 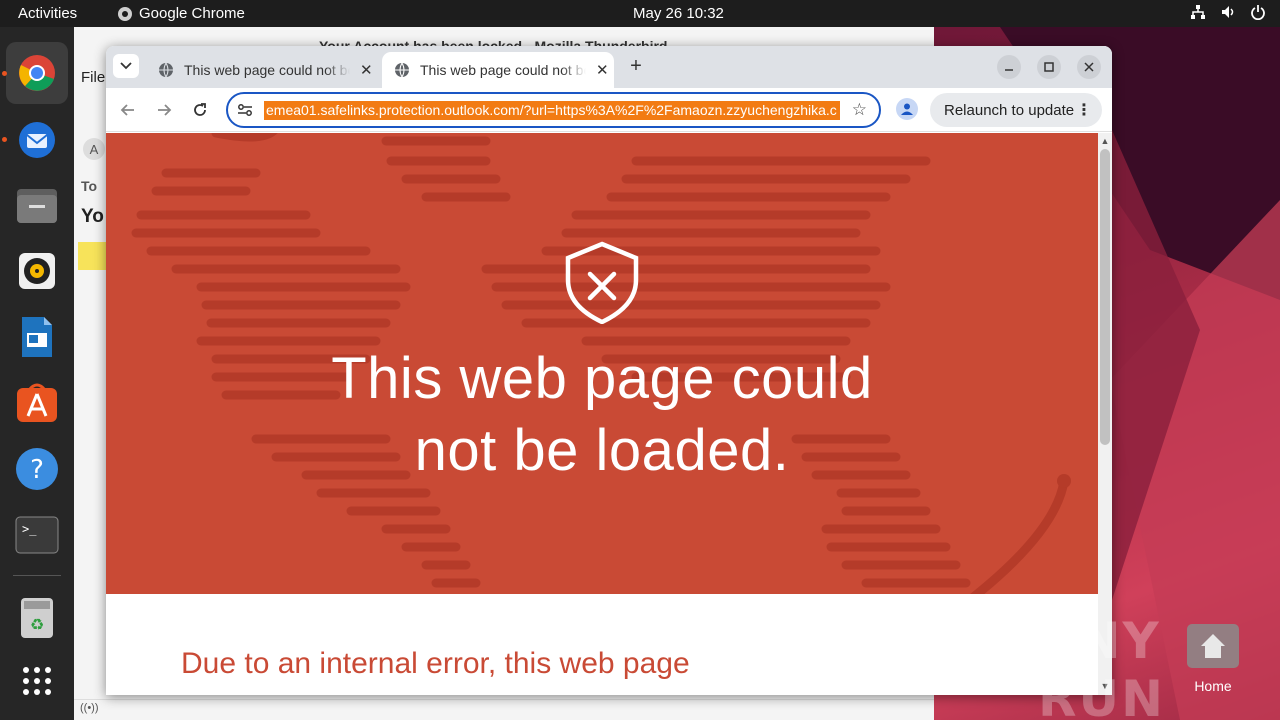 I want to click on minimize-icon, so click(x=1009, y=70).